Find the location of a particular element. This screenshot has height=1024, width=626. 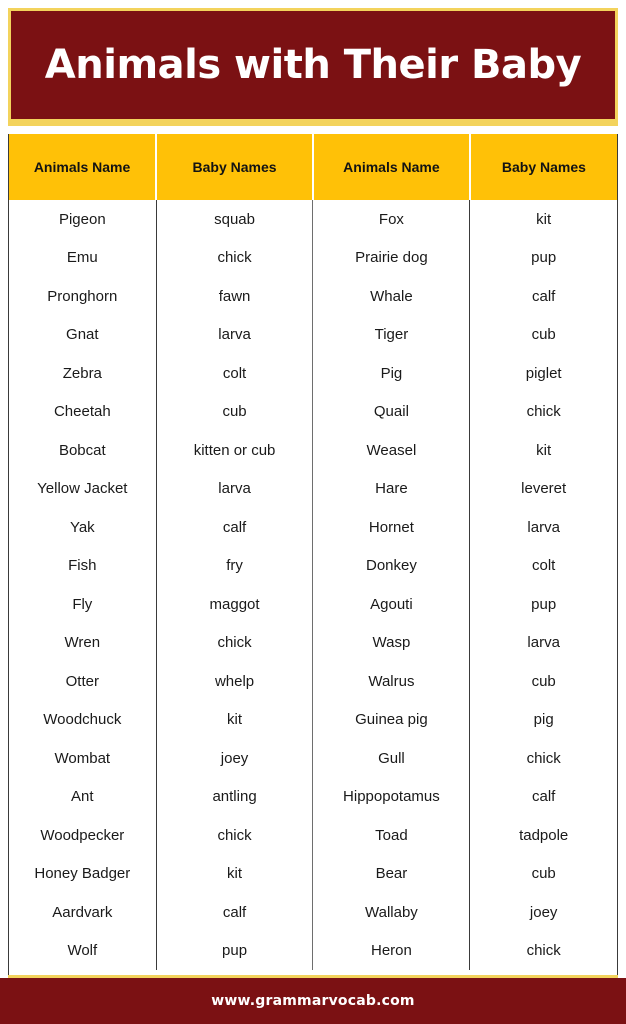

cell-animal-name-left: Wombat is located at coordinates (83, 758).